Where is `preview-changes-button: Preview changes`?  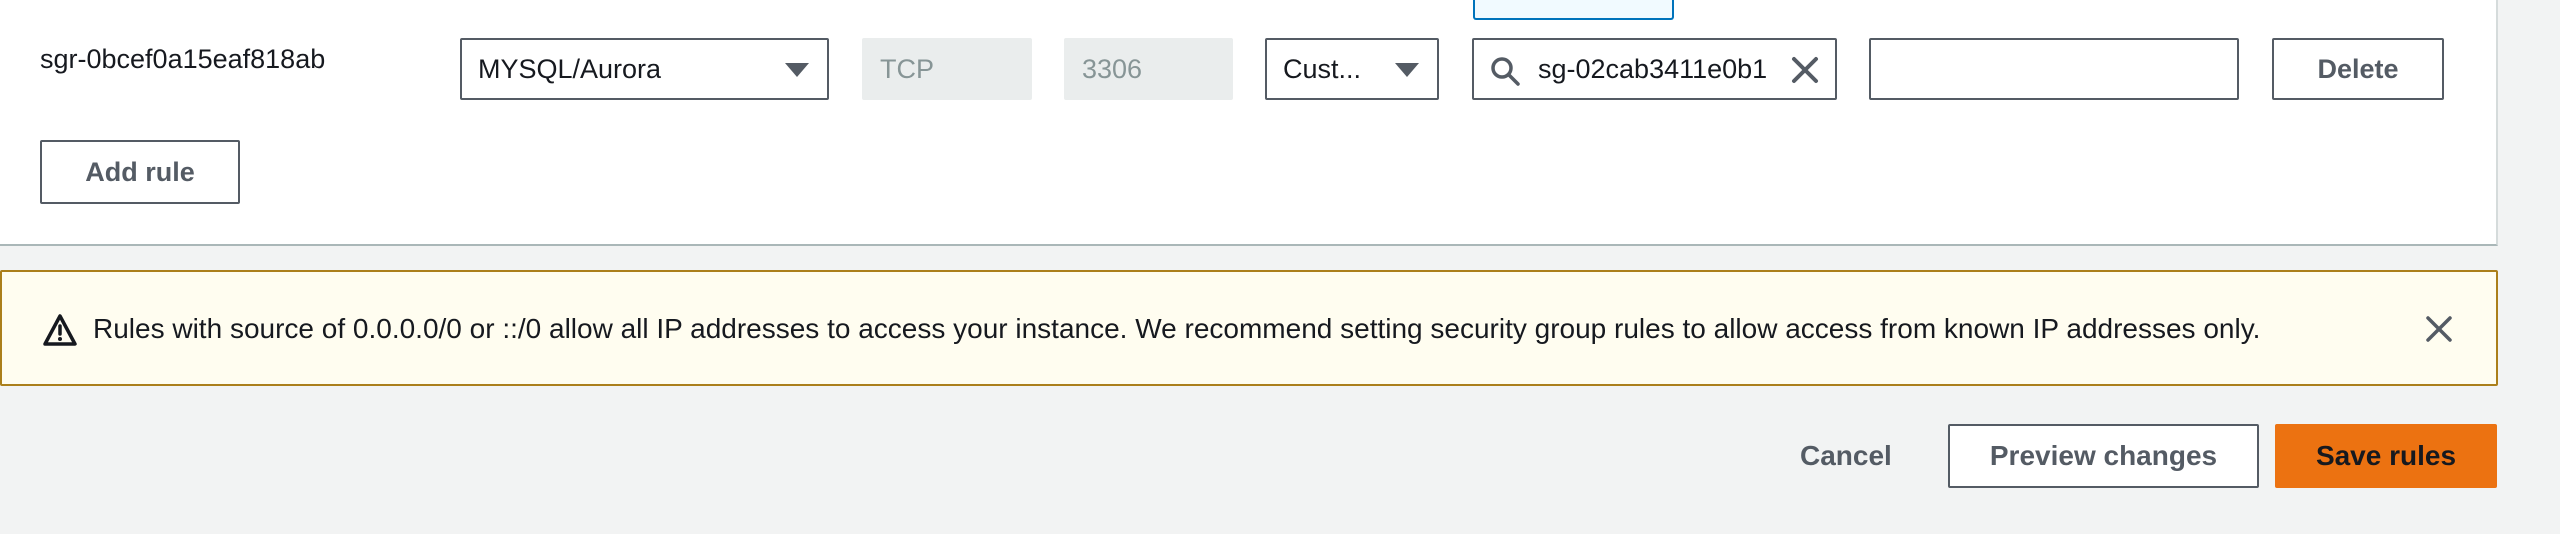
preview-changes-button: Preview changes is located at coordinates (2103, 456).